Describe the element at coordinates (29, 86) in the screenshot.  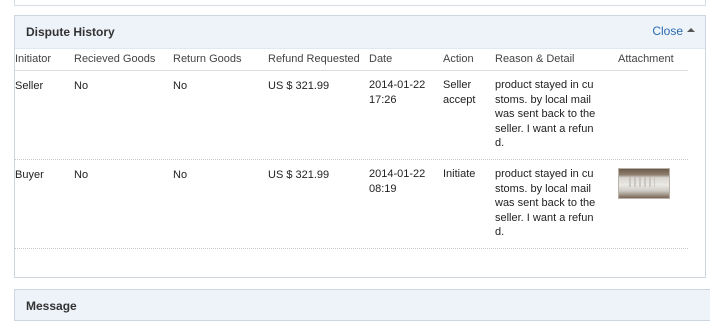
I see `cell-initiator: Seller` at that location.